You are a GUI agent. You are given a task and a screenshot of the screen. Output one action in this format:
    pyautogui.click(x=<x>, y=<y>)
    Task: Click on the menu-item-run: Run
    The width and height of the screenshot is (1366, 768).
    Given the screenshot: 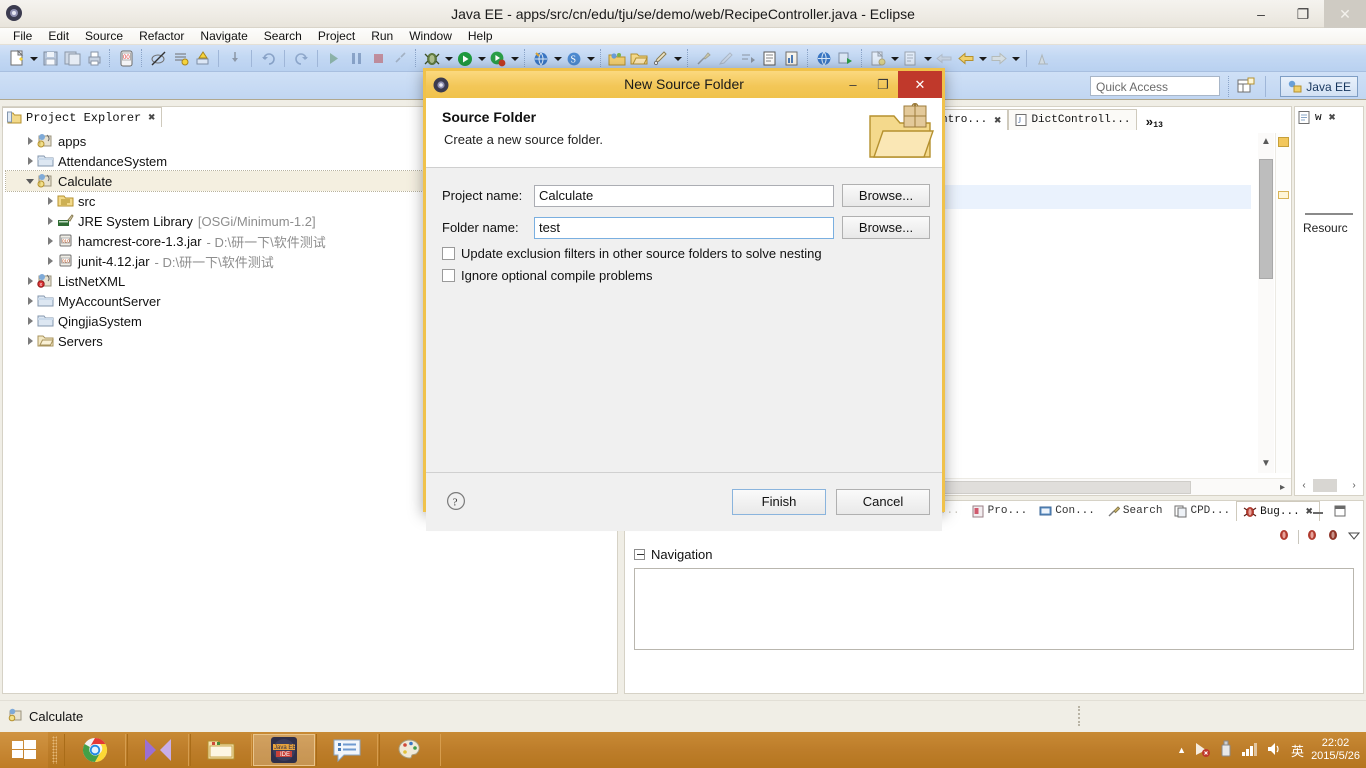 What is the action you would take?
    pyautogui.click(x=382, y=36)
    